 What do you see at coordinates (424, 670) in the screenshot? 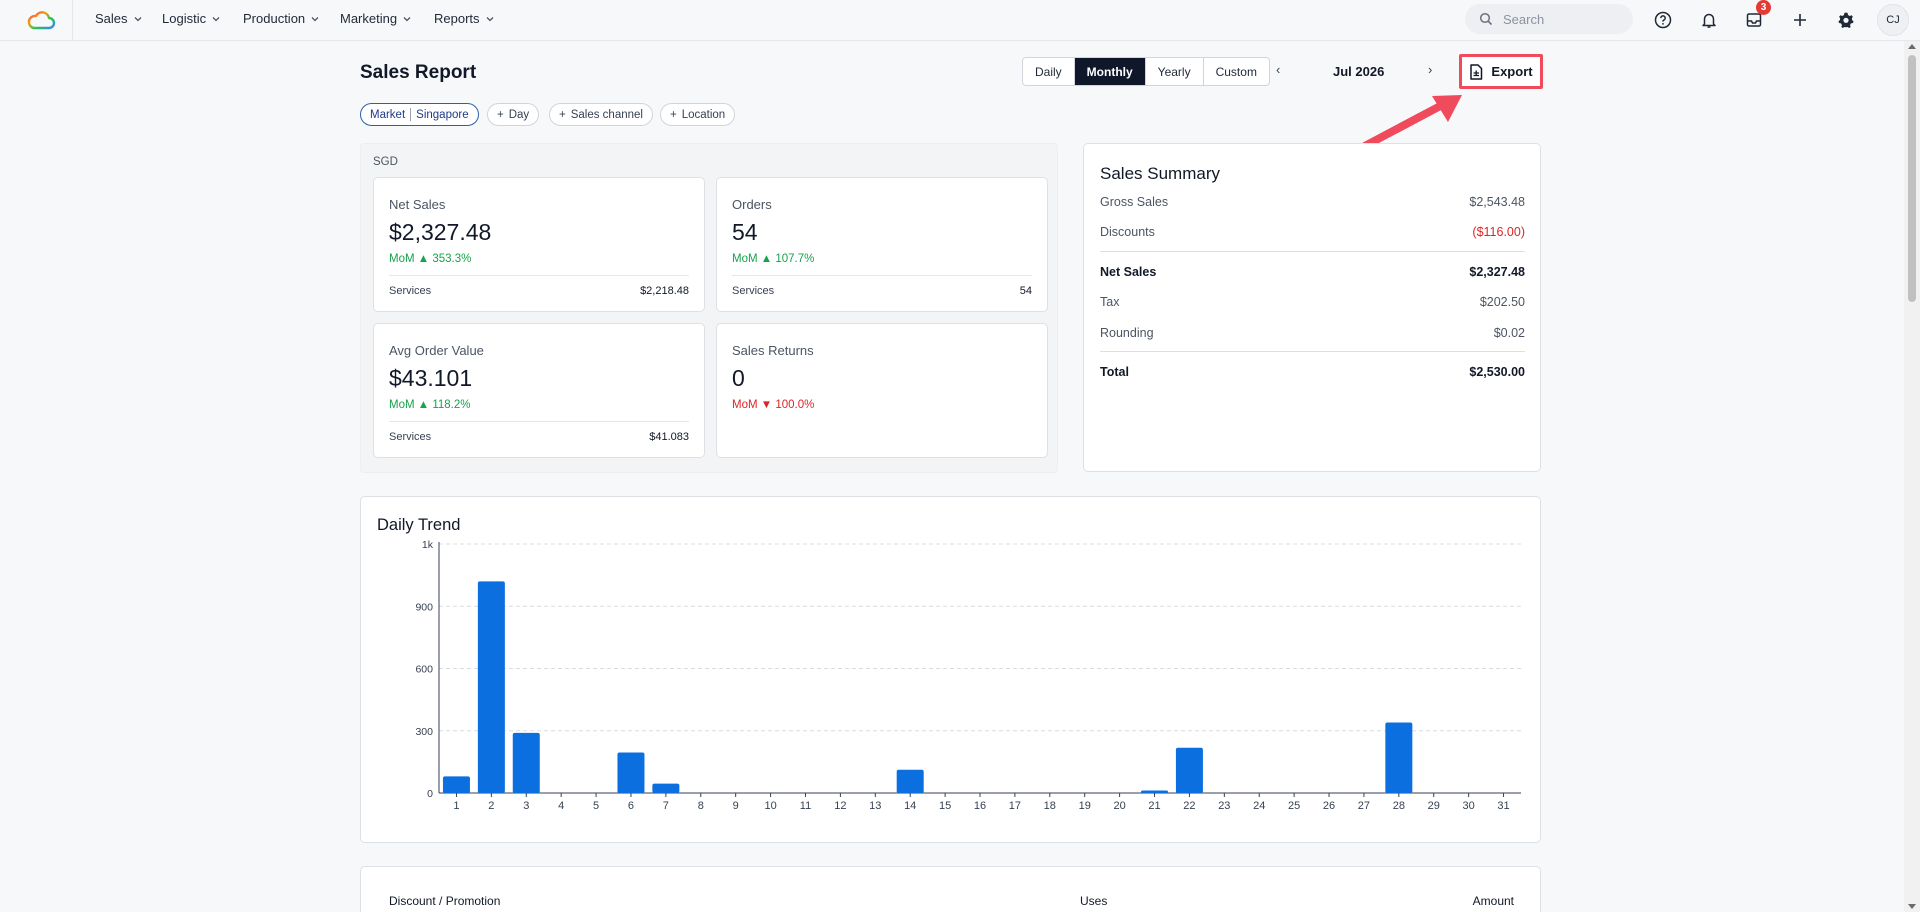
I see `y-tick-label: 600` at bounding box center [424, 670].